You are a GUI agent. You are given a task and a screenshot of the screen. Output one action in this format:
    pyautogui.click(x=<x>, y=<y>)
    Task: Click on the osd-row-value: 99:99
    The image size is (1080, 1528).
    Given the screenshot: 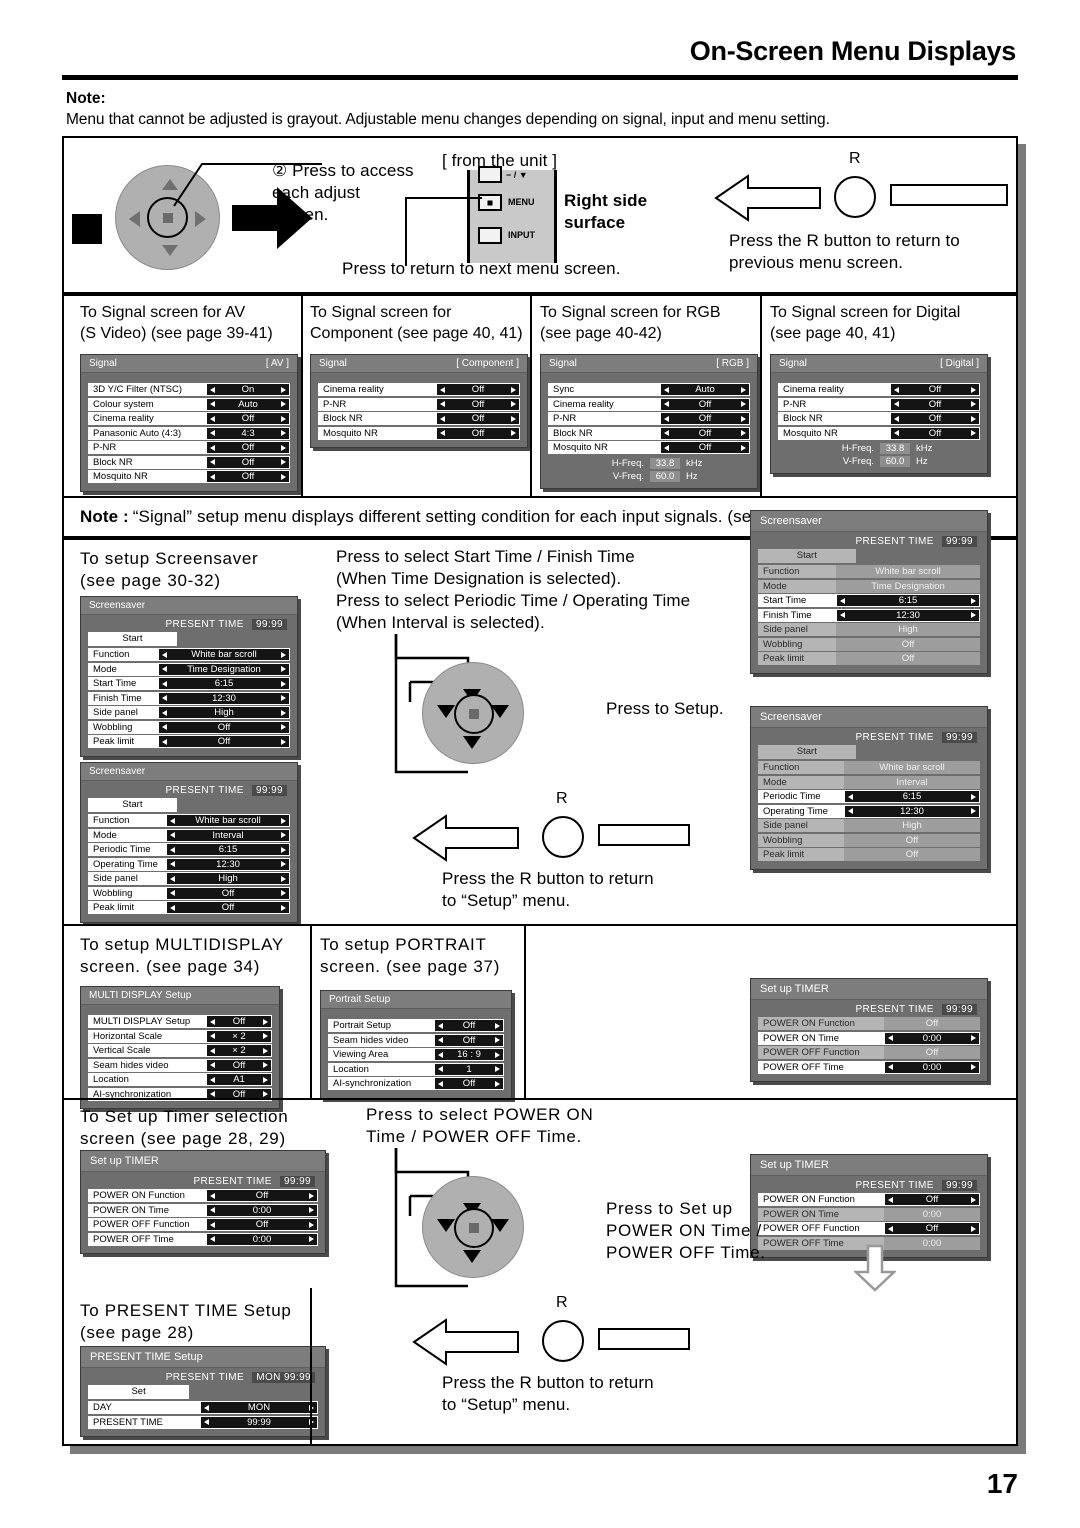 What is the action you would take?
    pyautogui.click(x=259, y=1422)
    